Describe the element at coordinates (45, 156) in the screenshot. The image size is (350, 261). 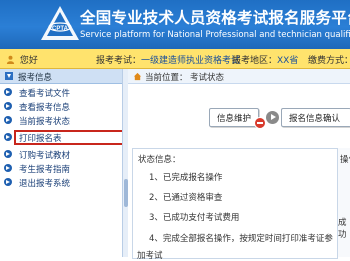
I see `sidebar-item-label: 订购考试教材` at that location.